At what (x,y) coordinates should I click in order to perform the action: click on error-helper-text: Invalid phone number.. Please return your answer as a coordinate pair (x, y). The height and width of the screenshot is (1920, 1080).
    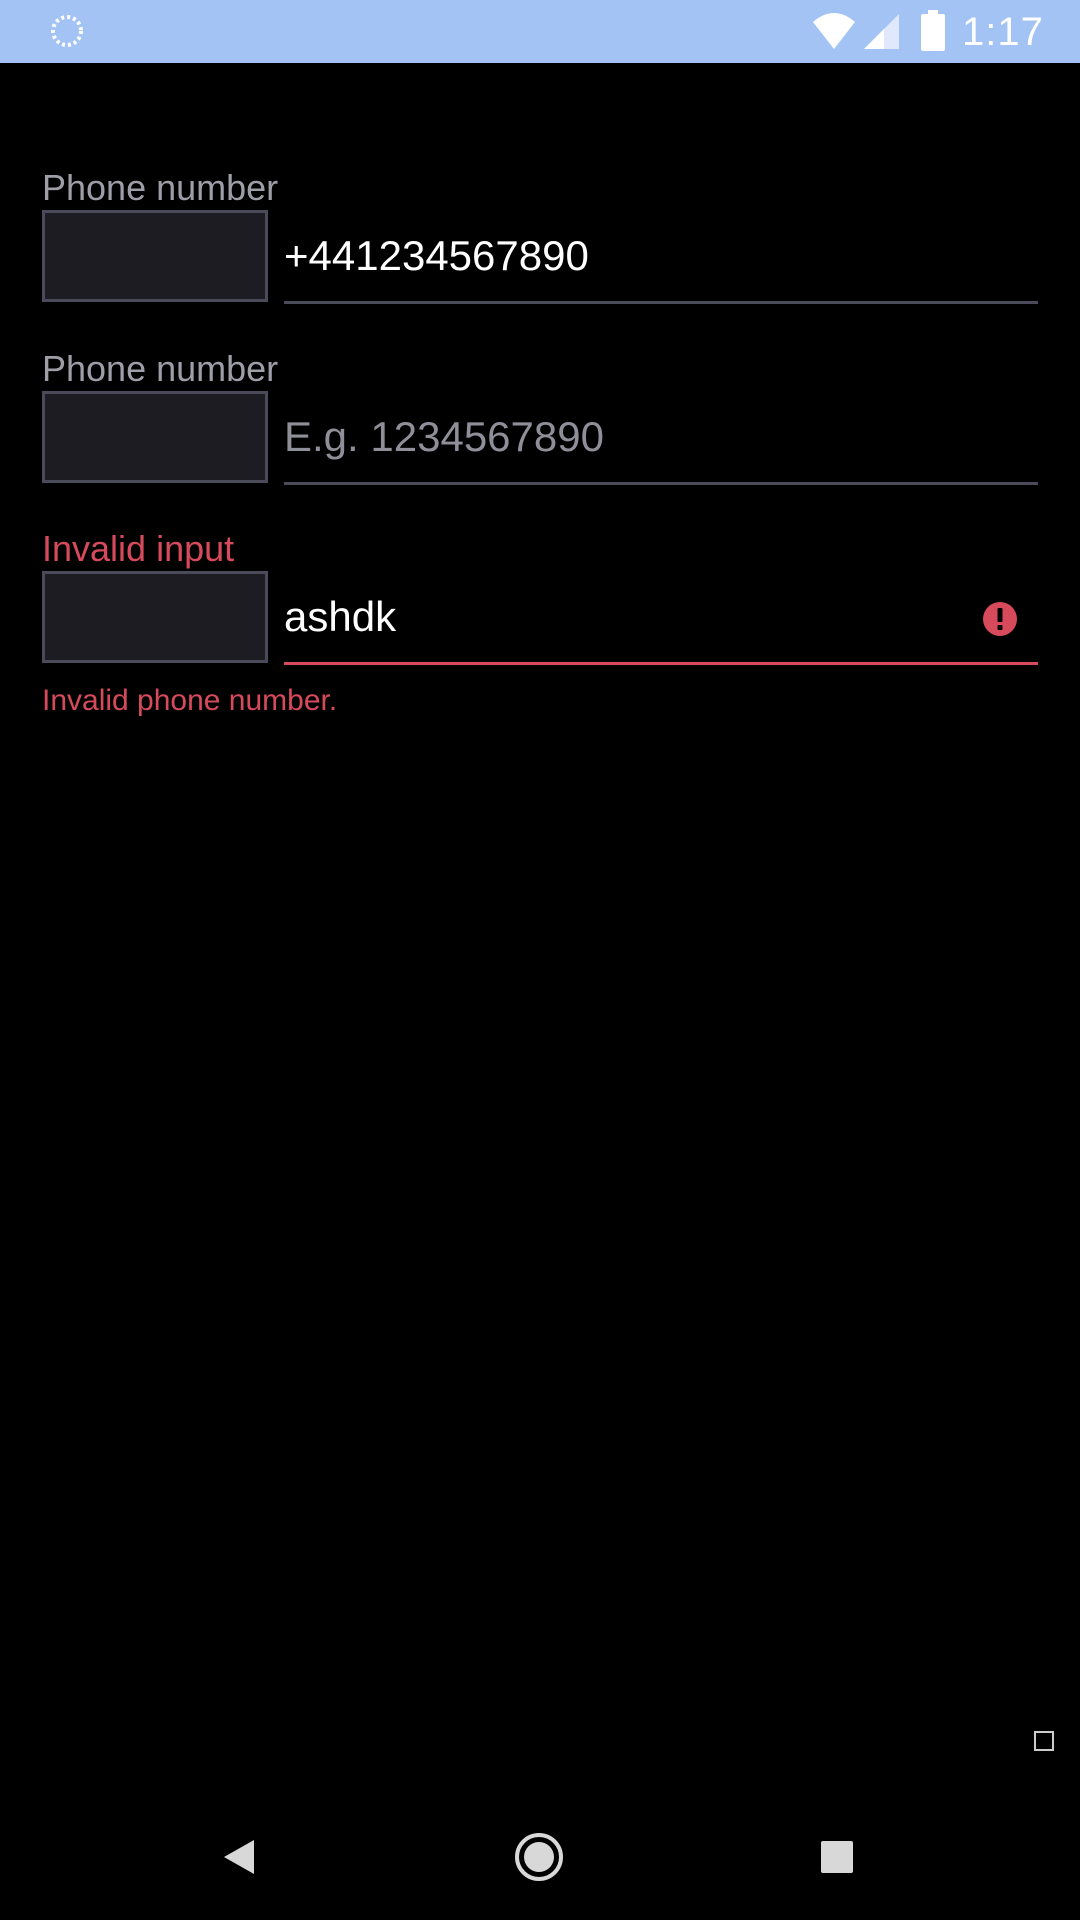
    Looking at the image, I should click on (190, 700).